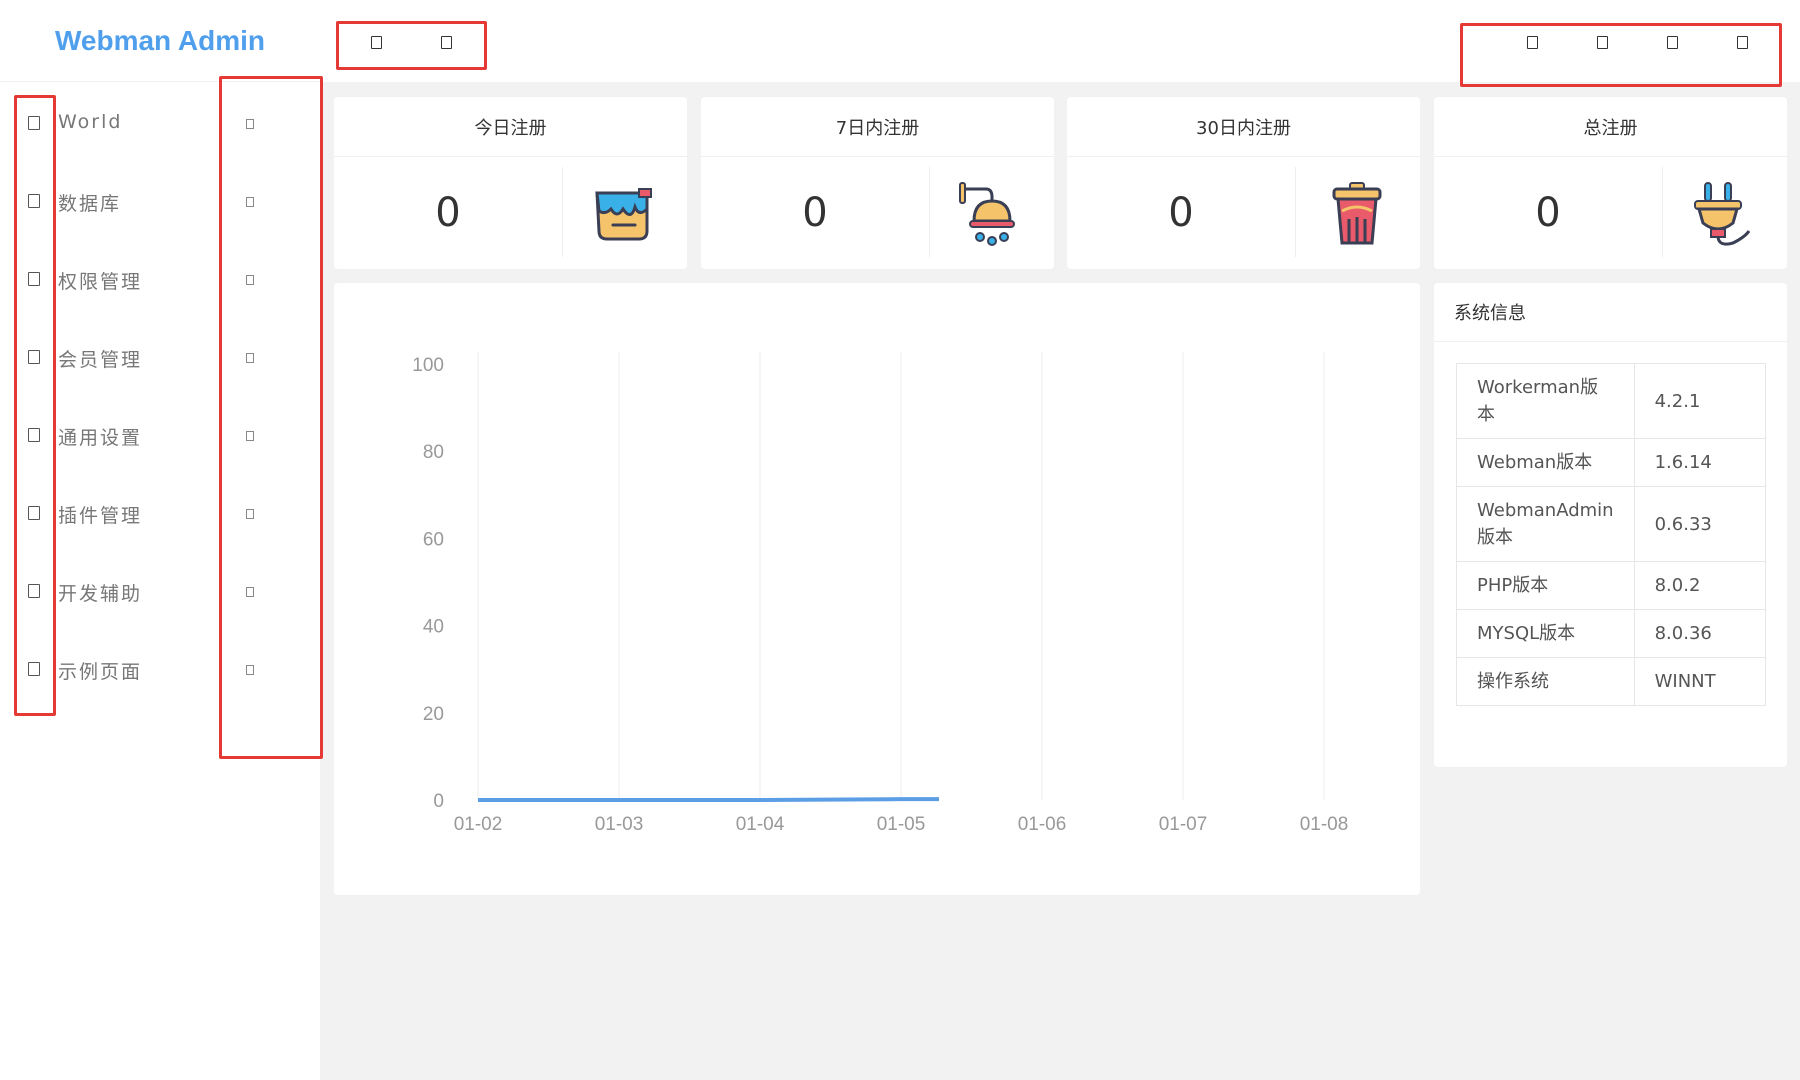 This screenshot has height=1080, width=1800. What do you see at coordinates (1545, 524) in the screenshot?
I see `info-key: WebmanAdmin版本` at bounding box center [1545, 524].